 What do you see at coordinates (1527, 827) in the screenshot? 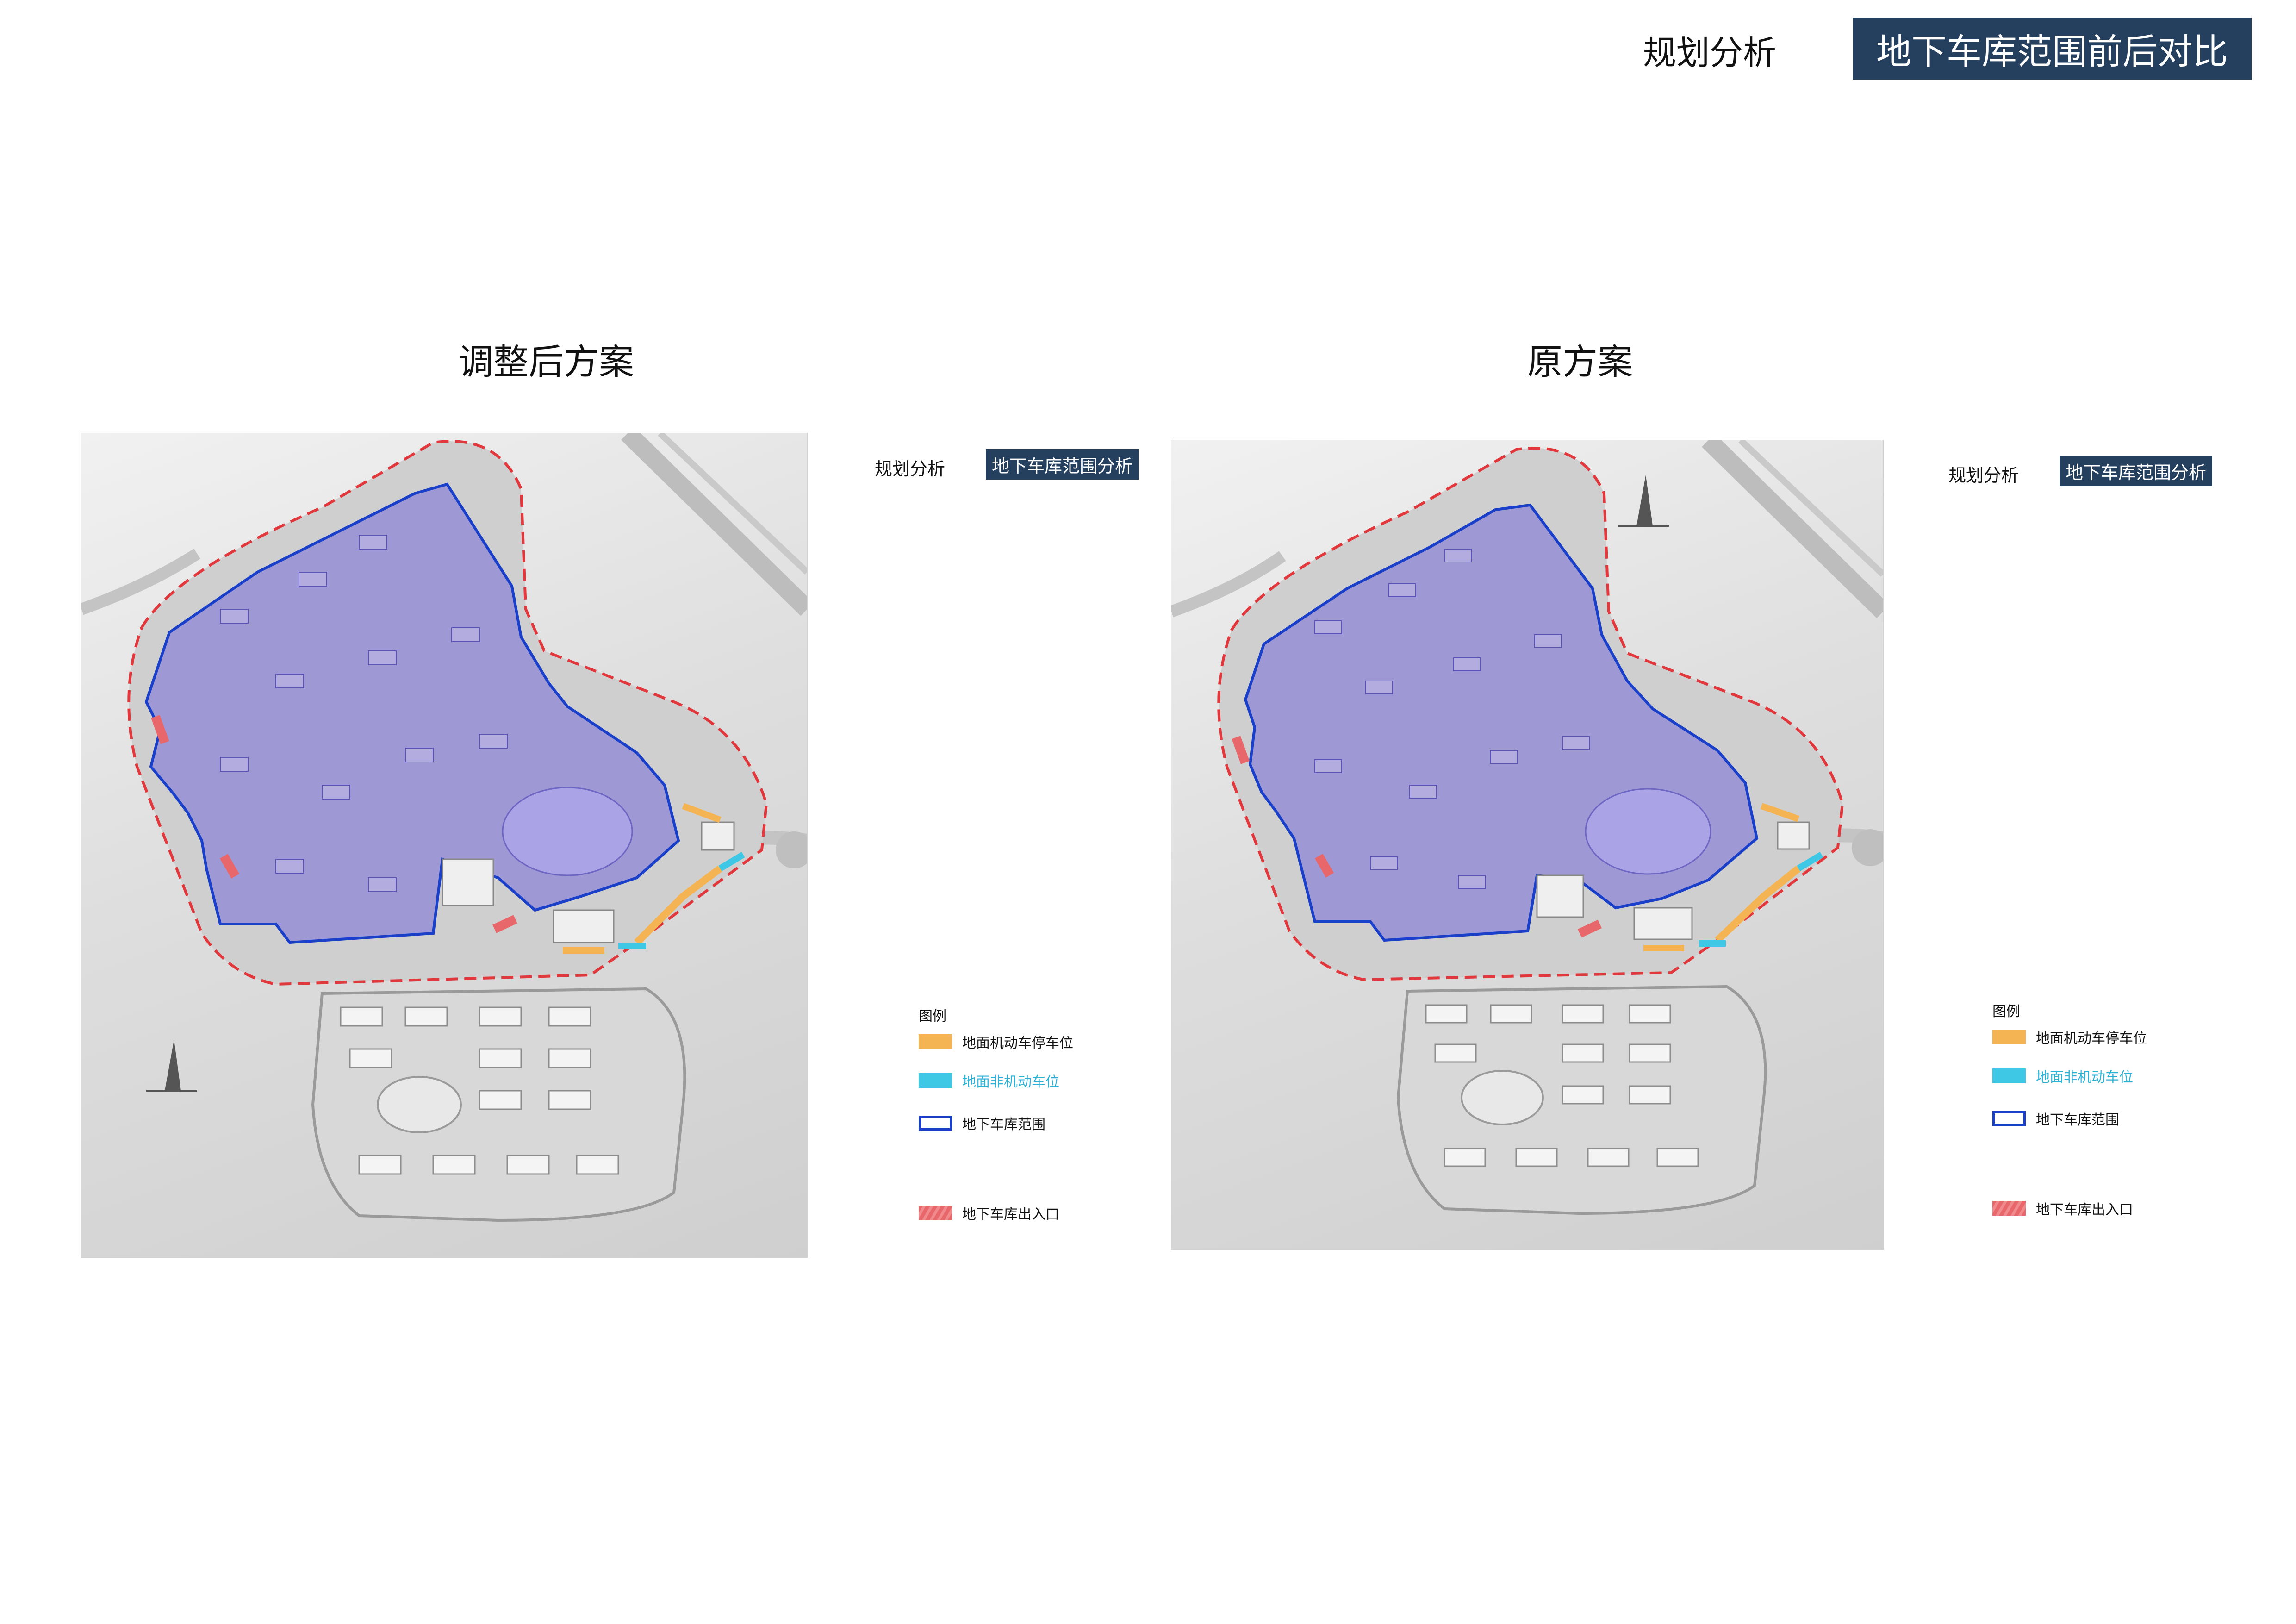
I see `site-plan-drawing-original` at bounding box center [1527, 827].